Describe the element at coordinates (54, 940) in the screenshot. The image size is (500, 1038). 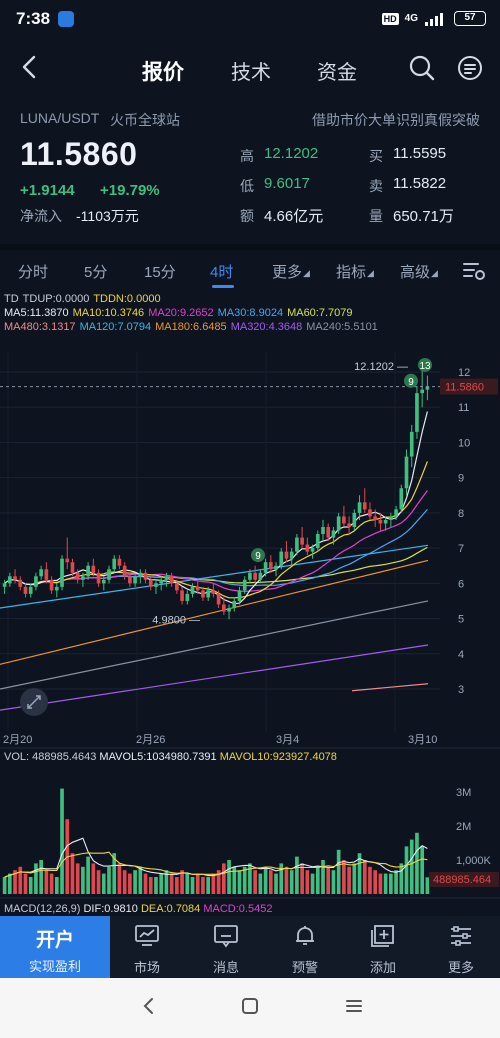
I see `open-account-label: 开户` at that location.